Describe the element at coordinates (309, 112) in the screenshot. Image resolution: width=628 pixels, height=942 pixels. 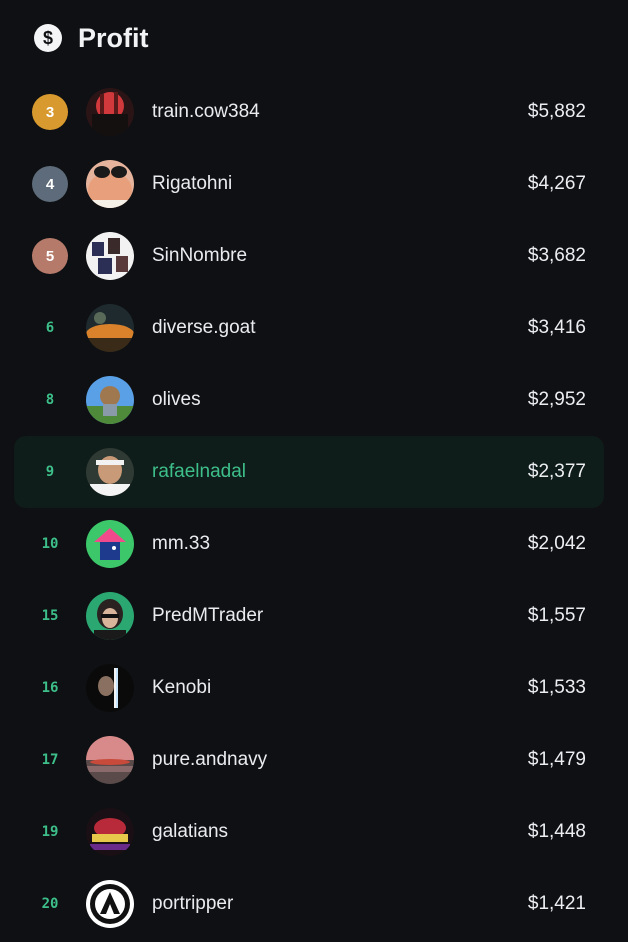
I see `leaderboard-row: 3 train.cow384 $5,882` at that location.